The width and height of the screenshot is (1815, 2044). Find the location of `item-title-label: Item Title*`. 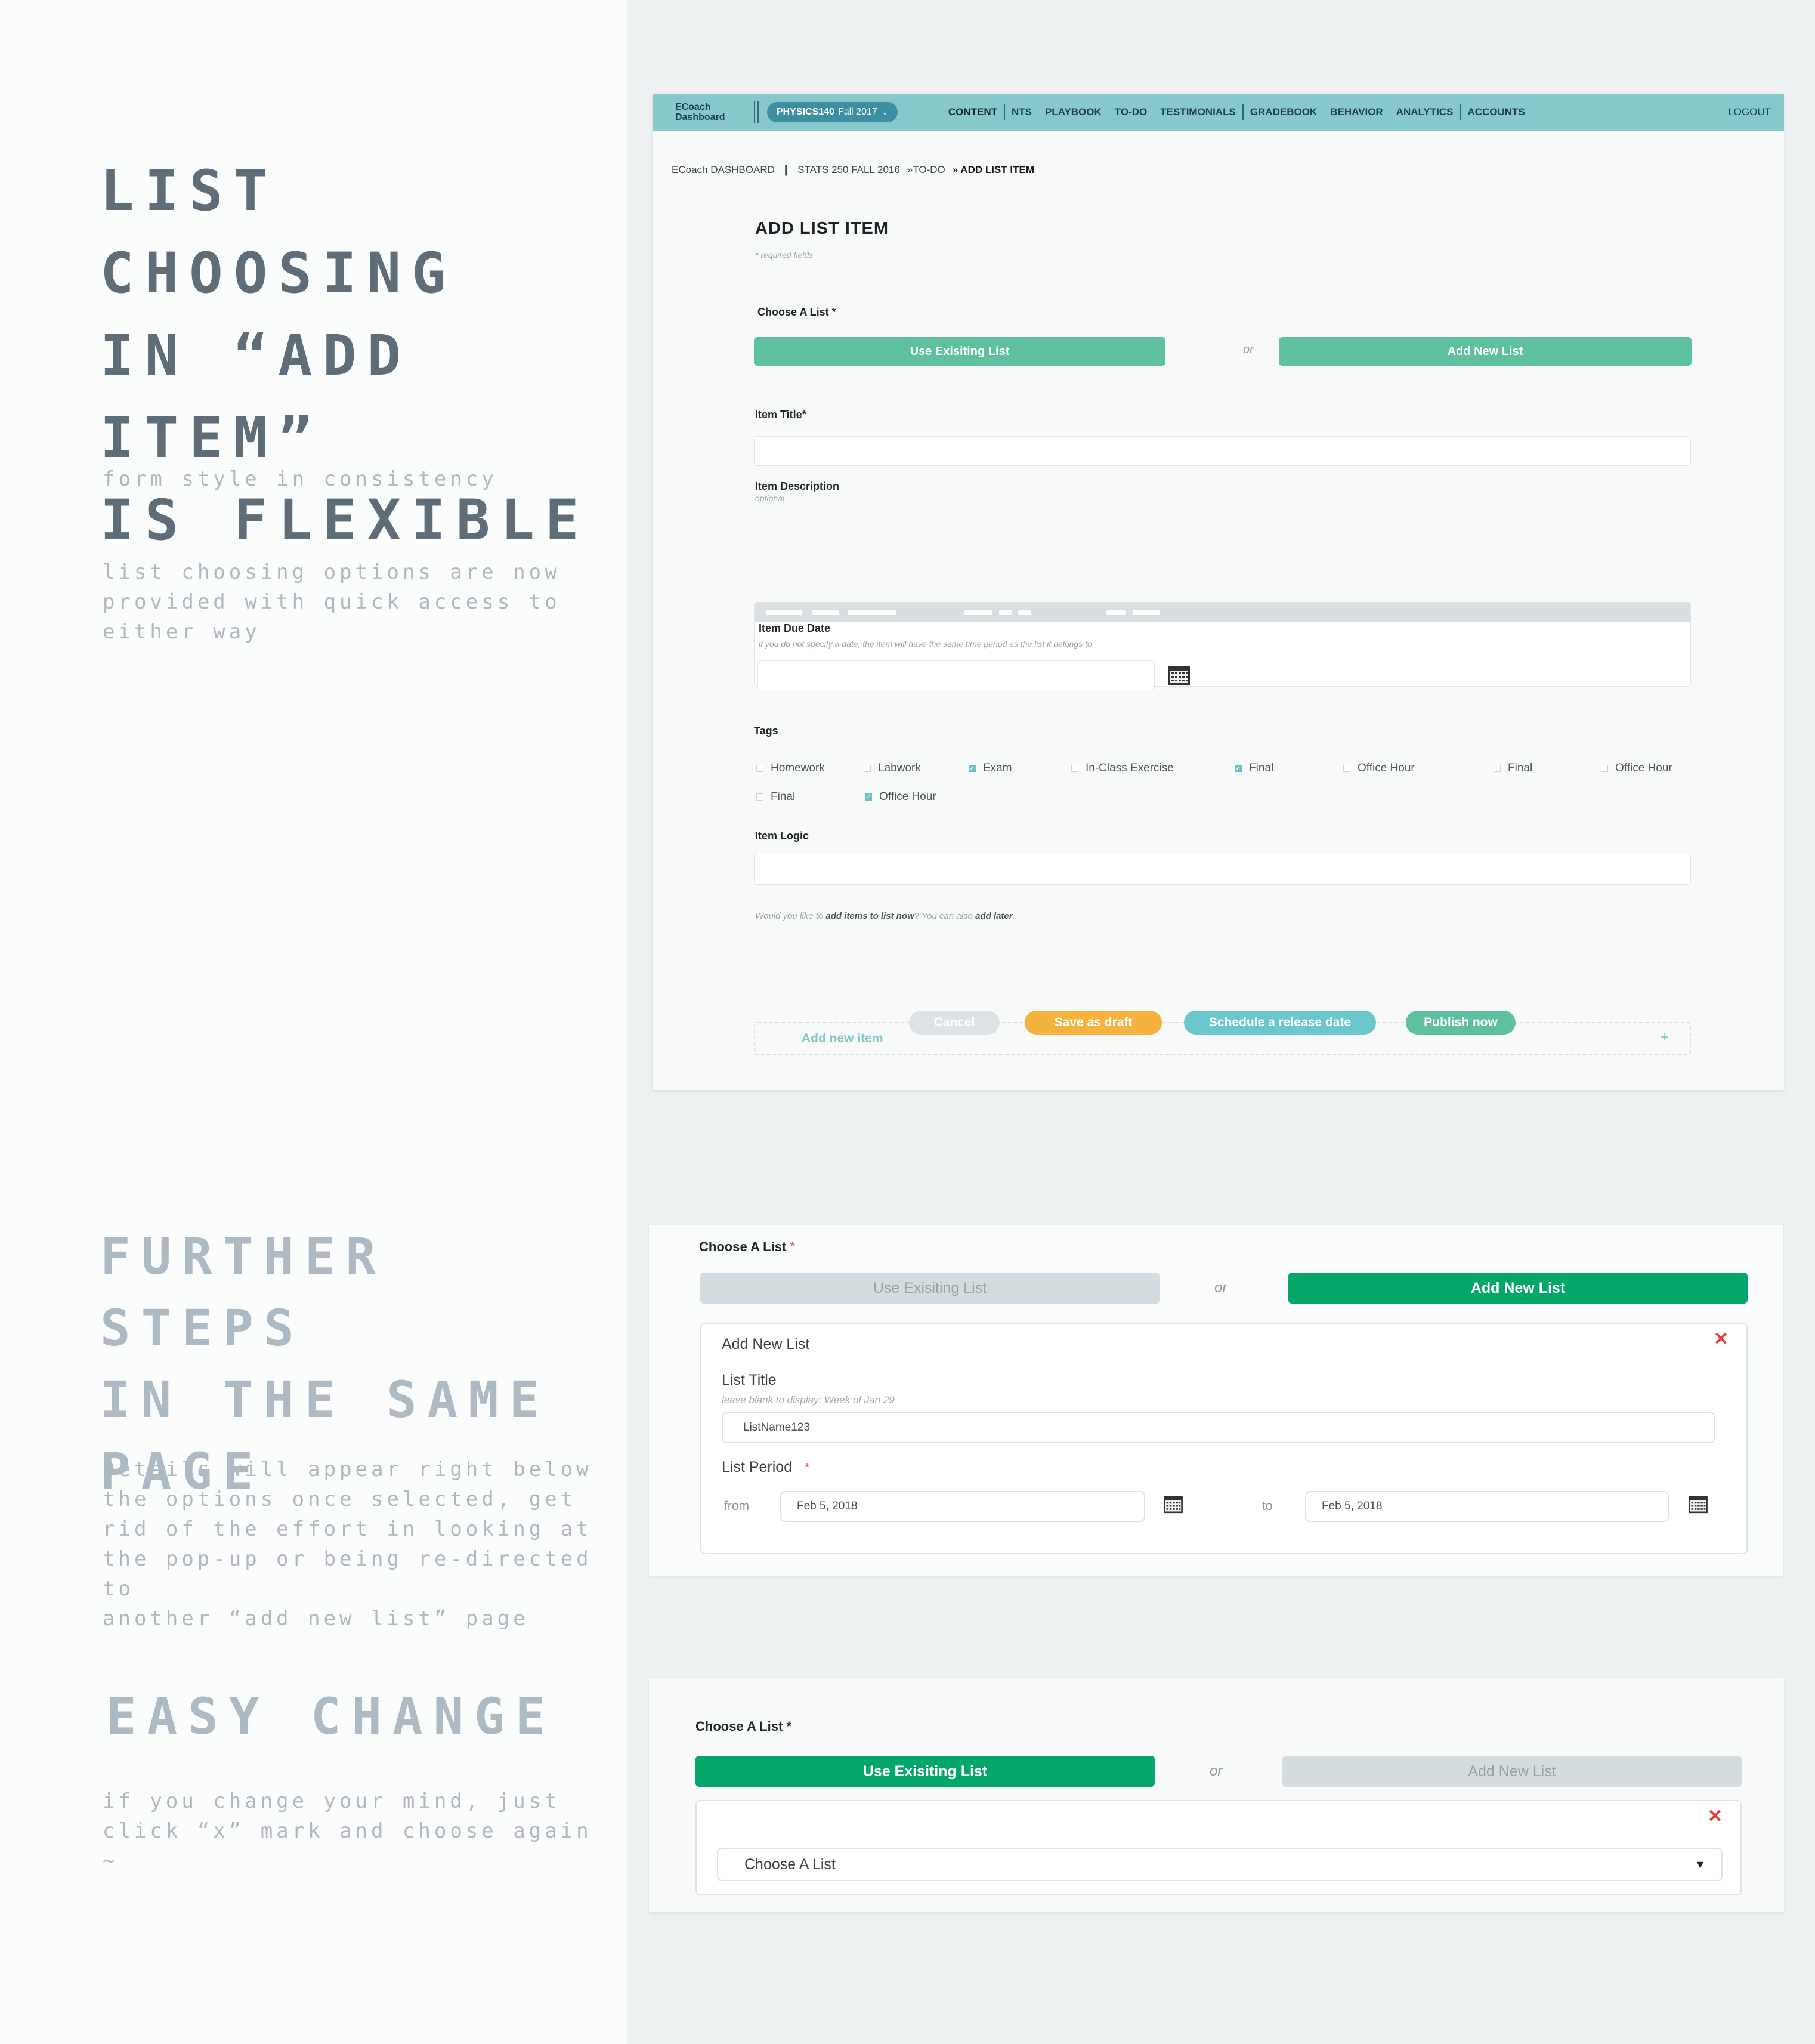

item-title-label: Item Title* is located at coordinates (781, 415).